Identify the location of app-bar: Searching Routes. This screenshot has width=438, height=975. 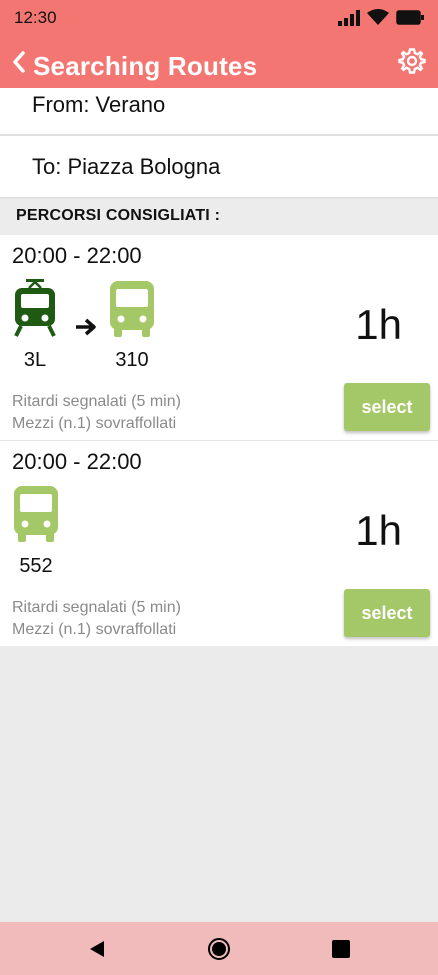
(219, 61).